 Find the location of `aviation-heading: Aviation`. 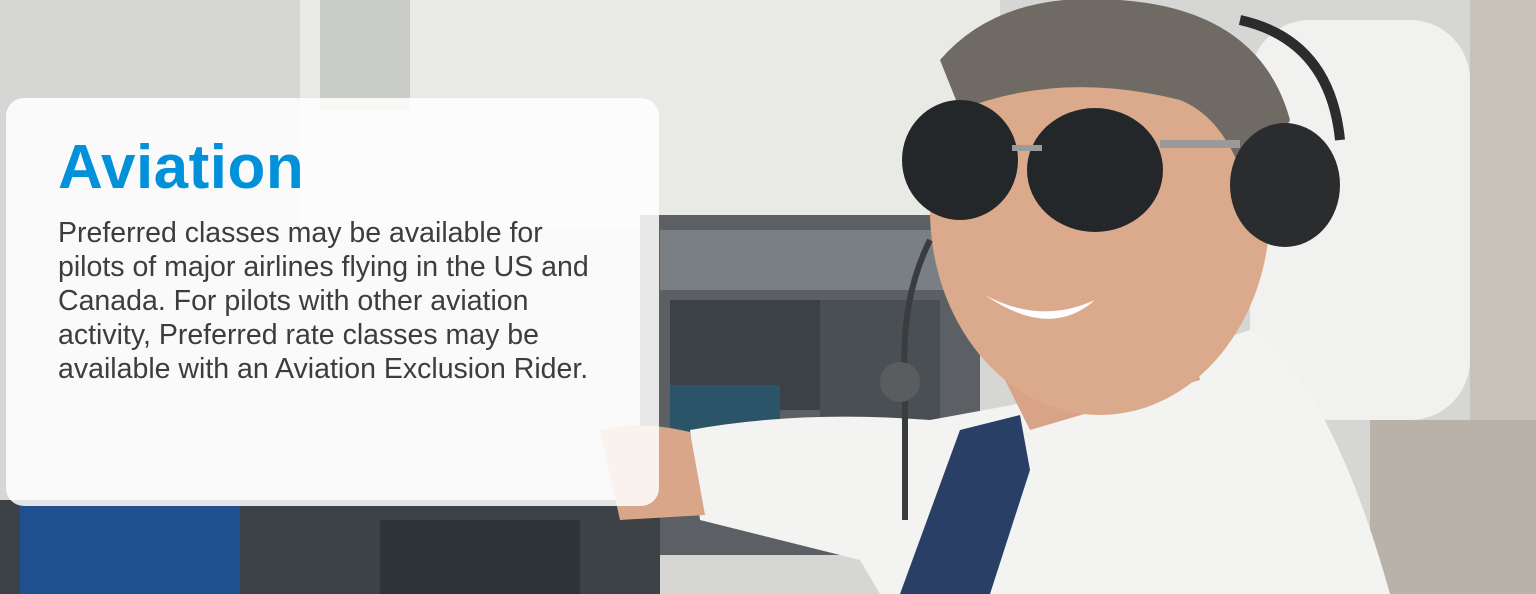

aviation-heading: Aviation is located at coordinates (181, 167).